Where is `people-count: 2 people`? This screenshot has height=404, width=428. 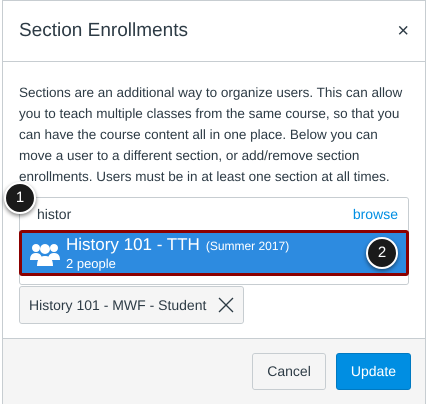
people-count: 2 people is located at coordinates (91, 264).